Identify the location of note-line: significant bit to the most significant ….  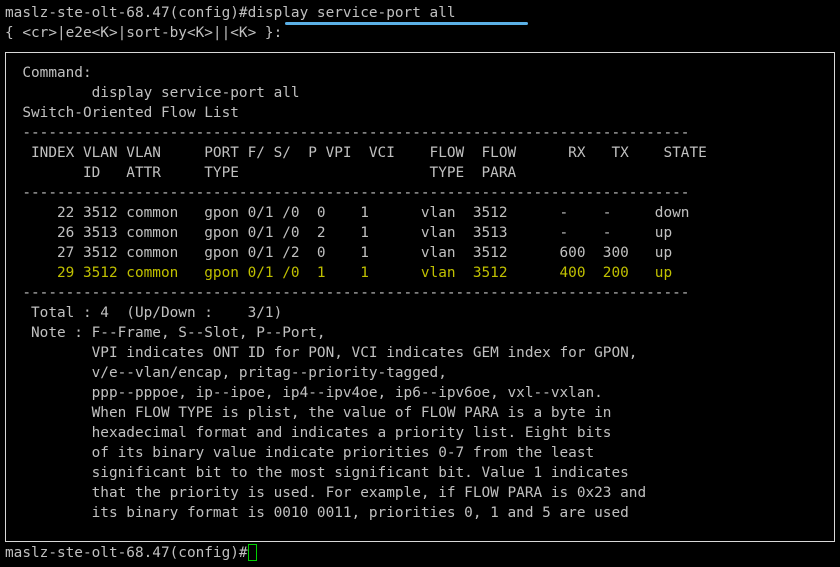
(317, 473).